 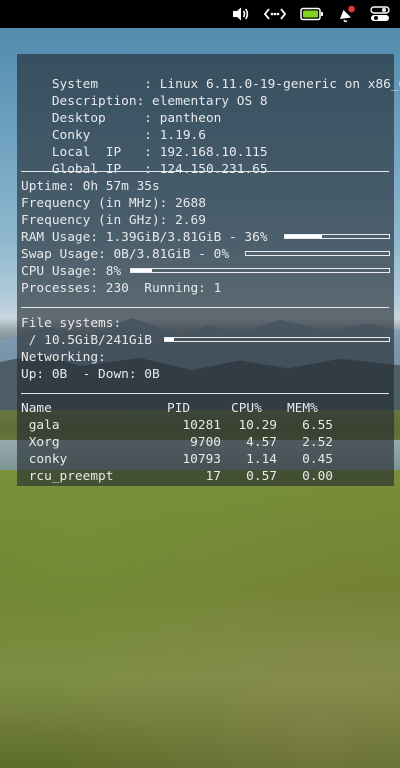 I want to click on process-cpu: 0.57, so click(x=261, y=476).